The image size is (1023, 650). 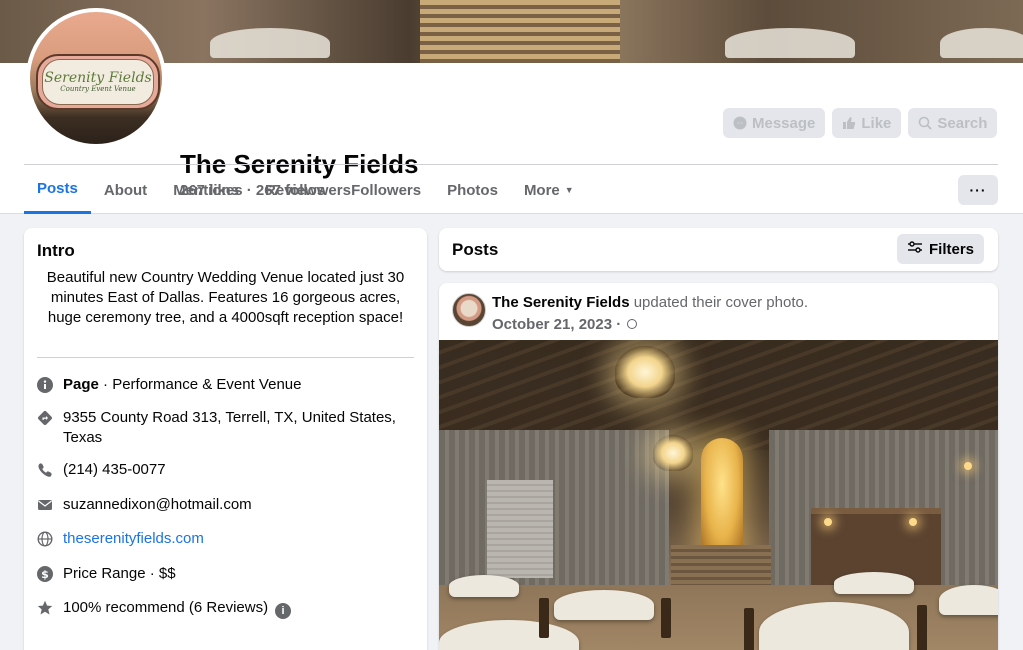 I want to click on like-button-label: Like, so click(x=876, y=123).